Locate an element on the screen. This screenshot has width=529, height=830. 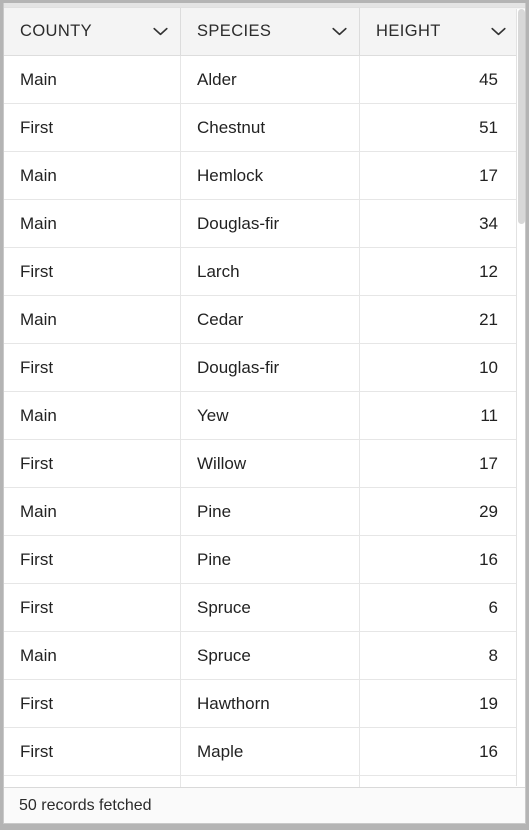
cell-height: 10 is located at coordinates (439, 367).